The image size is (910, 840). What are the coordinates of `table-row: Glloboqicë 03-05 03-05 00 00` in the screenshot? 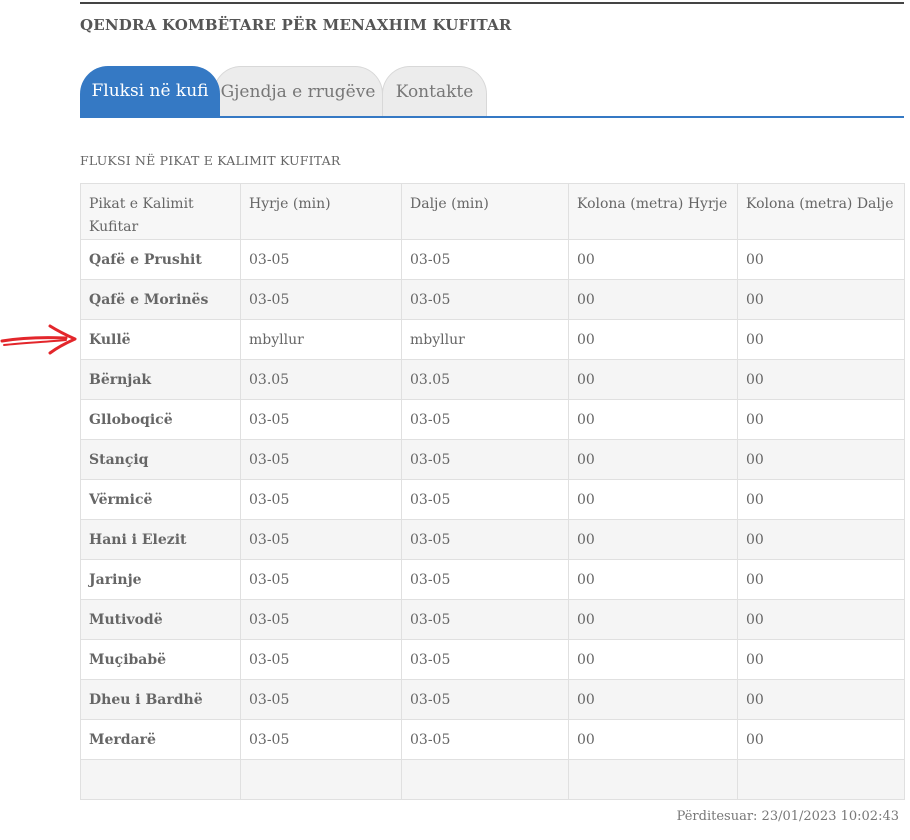 It's located at (492, 419).